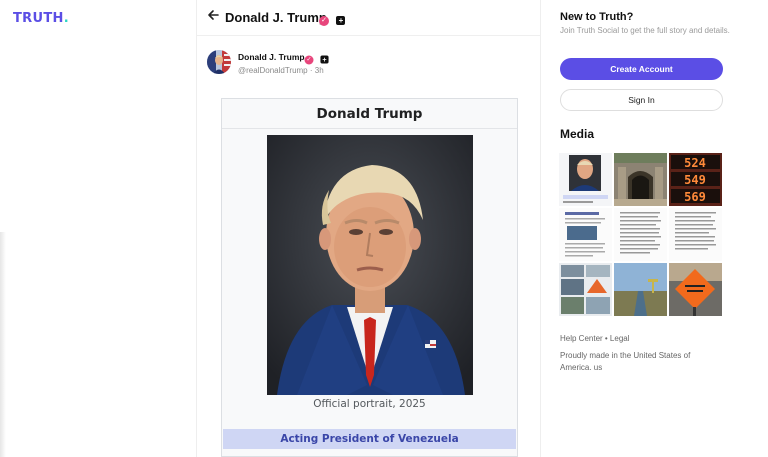  I want to click on portrait-caption: Official portrait, 2025, so click(369, 404).